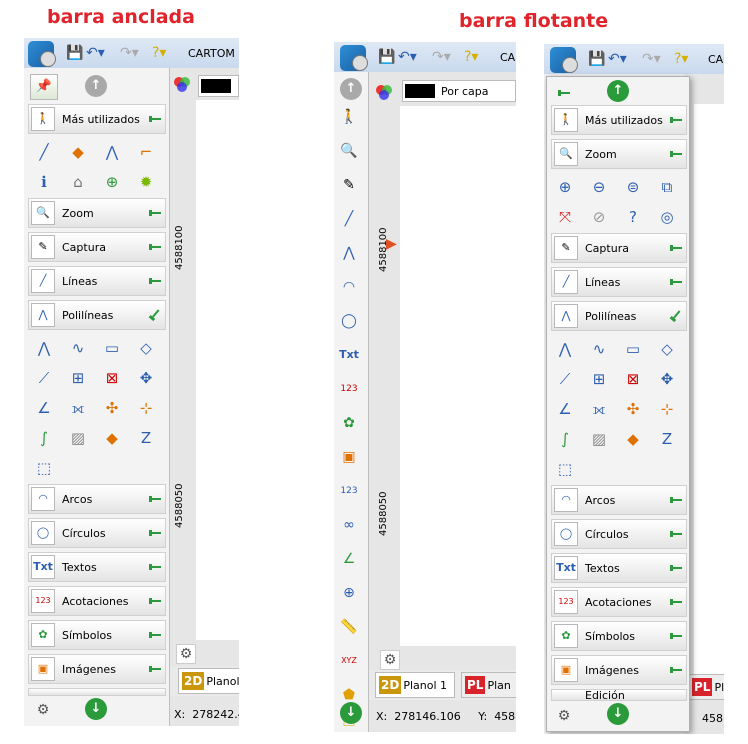 Image resolution: width=748 pixels, height=744 pixels. I want to click on group-most-used: 🚶 Más utilizados, so click(619, 120).